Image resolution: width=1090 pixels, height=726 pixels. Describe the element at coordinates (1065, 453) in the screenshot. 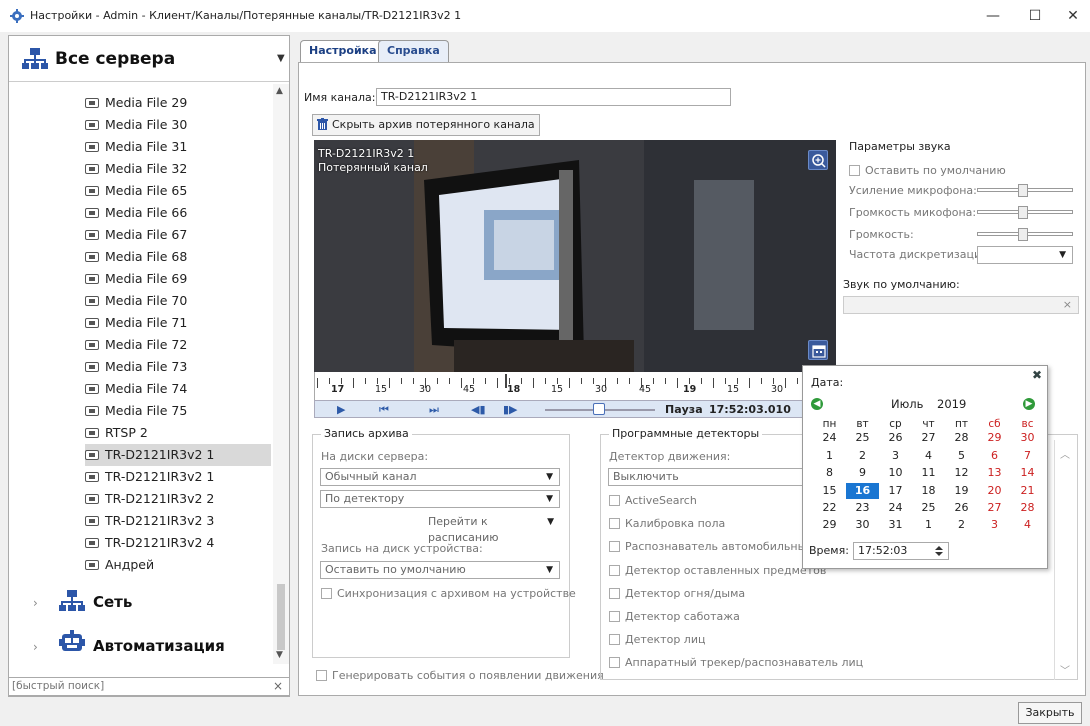

I see `scroll-up-icon: ︿` at that location.